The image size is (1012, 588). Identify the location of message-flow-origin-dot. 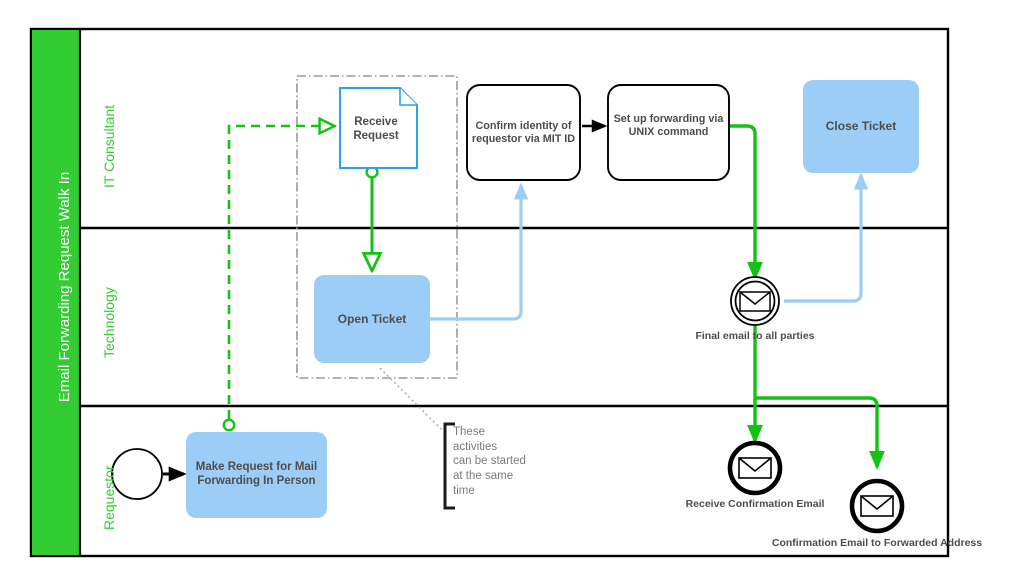
(229, 425).